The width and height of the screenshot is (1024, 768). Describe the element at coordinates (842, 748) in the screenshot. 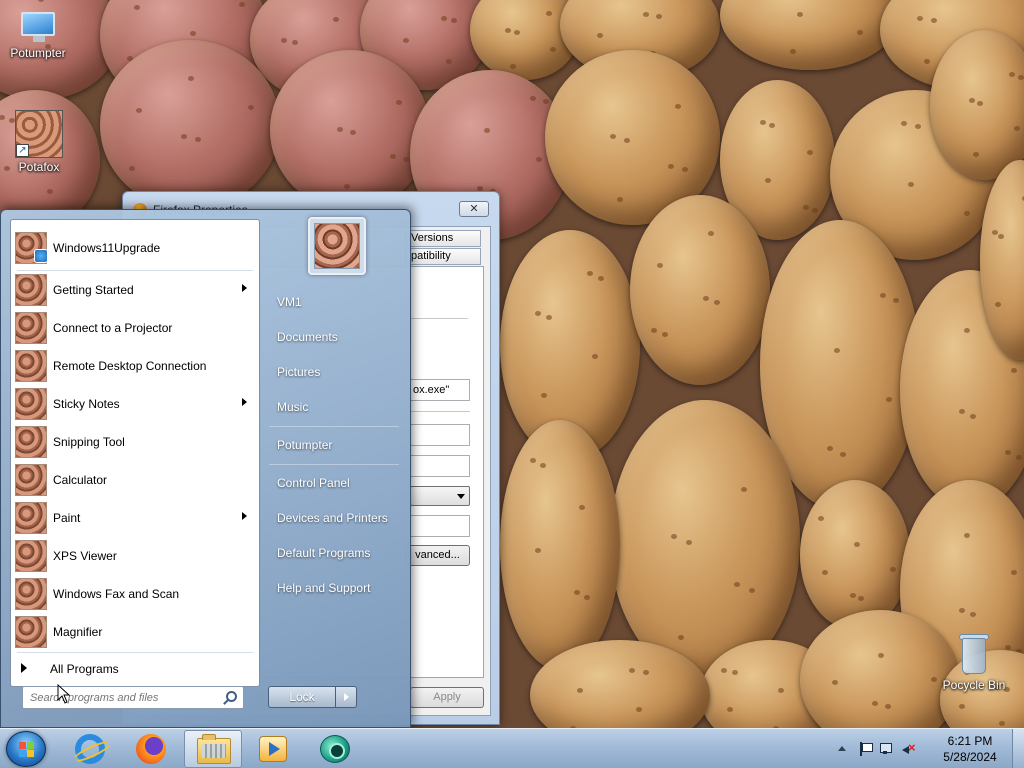

I see `show-hidden-icons-button` at that location.